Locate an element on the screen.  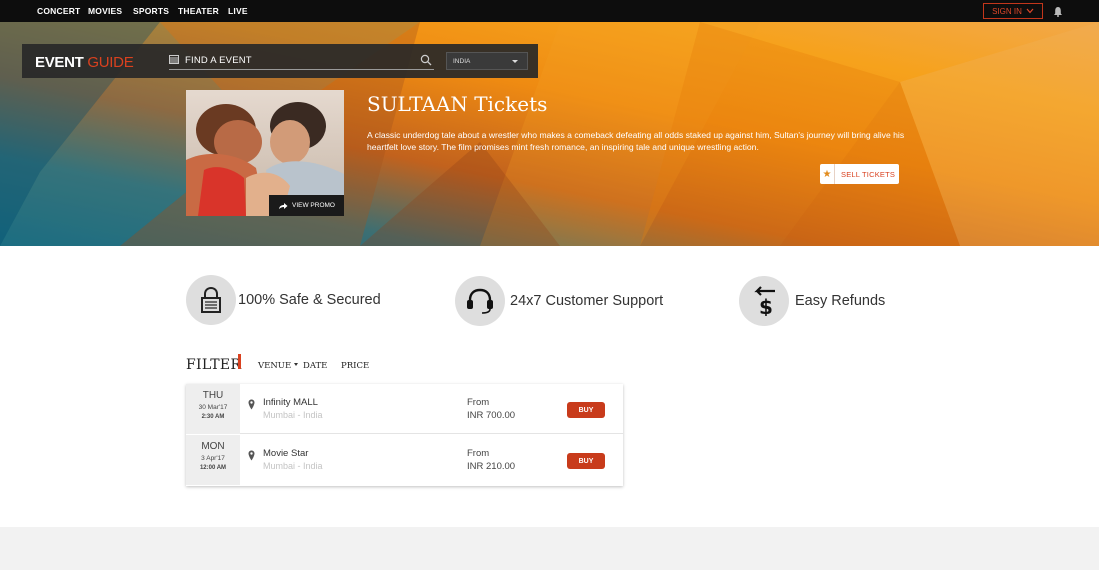
feature-label: 100% Safe & Secured is located at coordinates (309, 300).